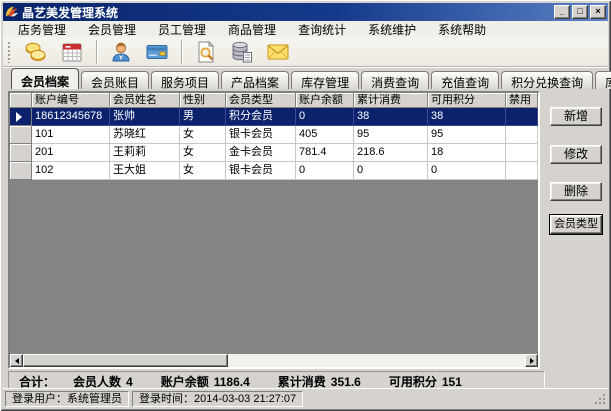  I want to click on table-row: 201 王莉莉 女 金卡会员 781.4 218.6 18, so click(274, 153).